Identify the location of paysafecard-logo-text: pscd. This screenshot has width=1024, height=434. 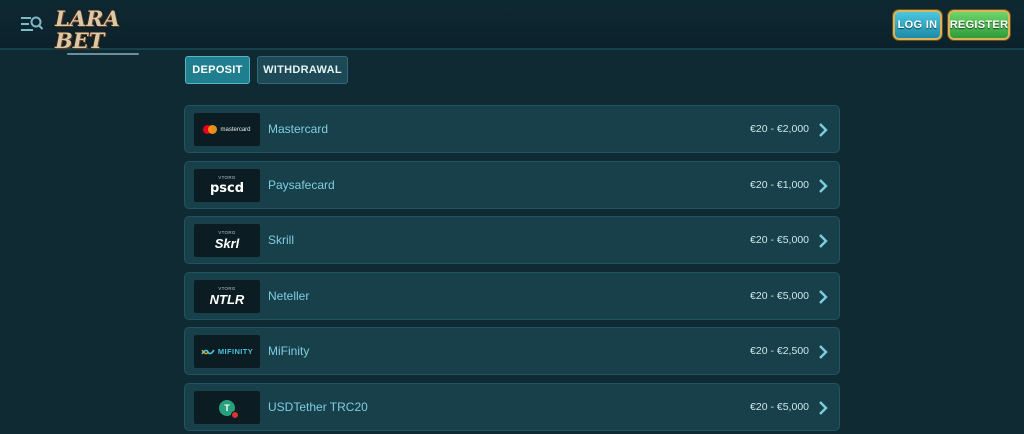
(227, 189).